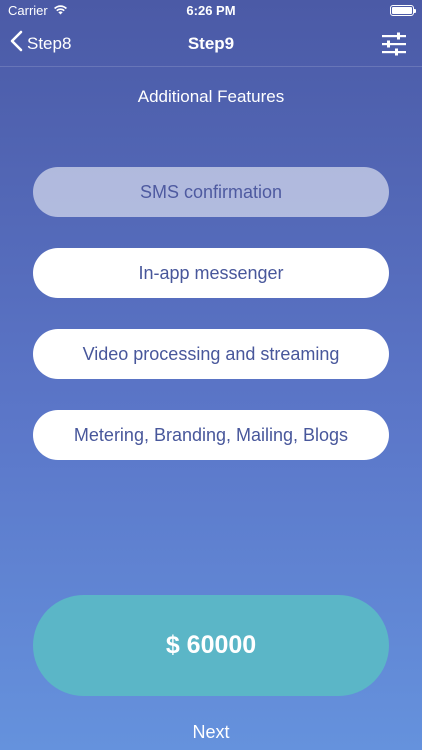 The image size is (422, 750). I want to click on status-bar: Carrier 6:26 PM, so click(211, 11).